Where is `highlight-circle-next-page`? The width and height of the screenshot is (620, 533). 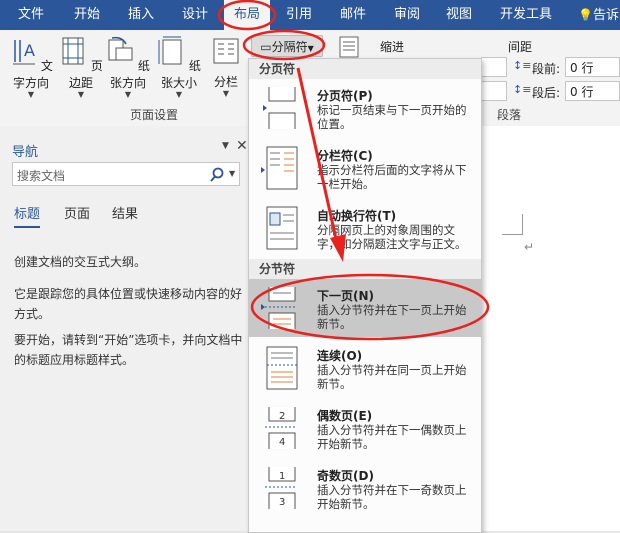
highlight-circle-next-page is located at coordinates (370, 307).